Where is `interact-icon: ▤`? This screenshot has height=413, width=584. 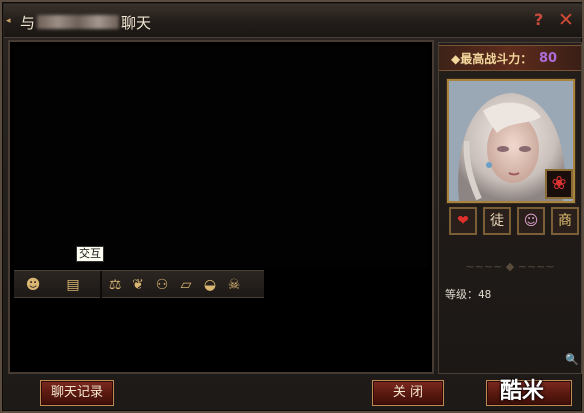 interact-icon: ▤ is located at coordinates (73, 285).